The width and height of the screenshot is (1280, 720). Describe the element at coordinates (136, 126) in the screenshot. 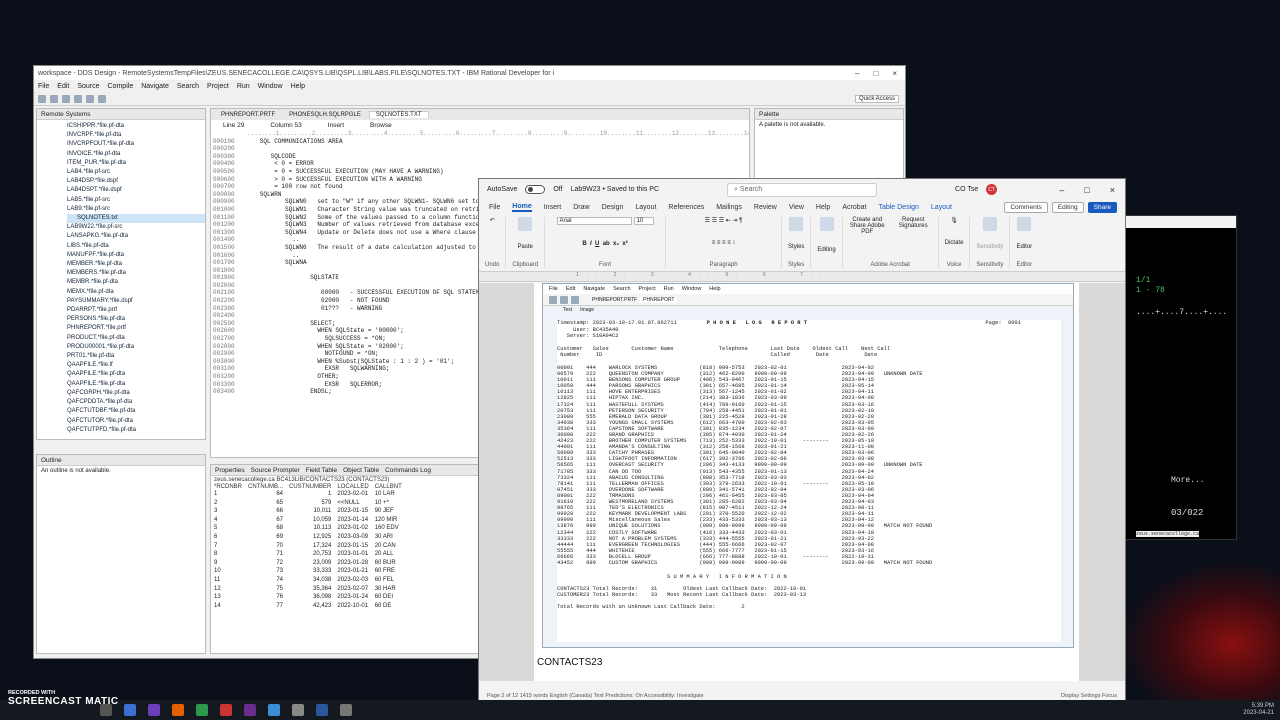

I see `tree-item: ICSHIPPR.*file.pf-dta` at that location.